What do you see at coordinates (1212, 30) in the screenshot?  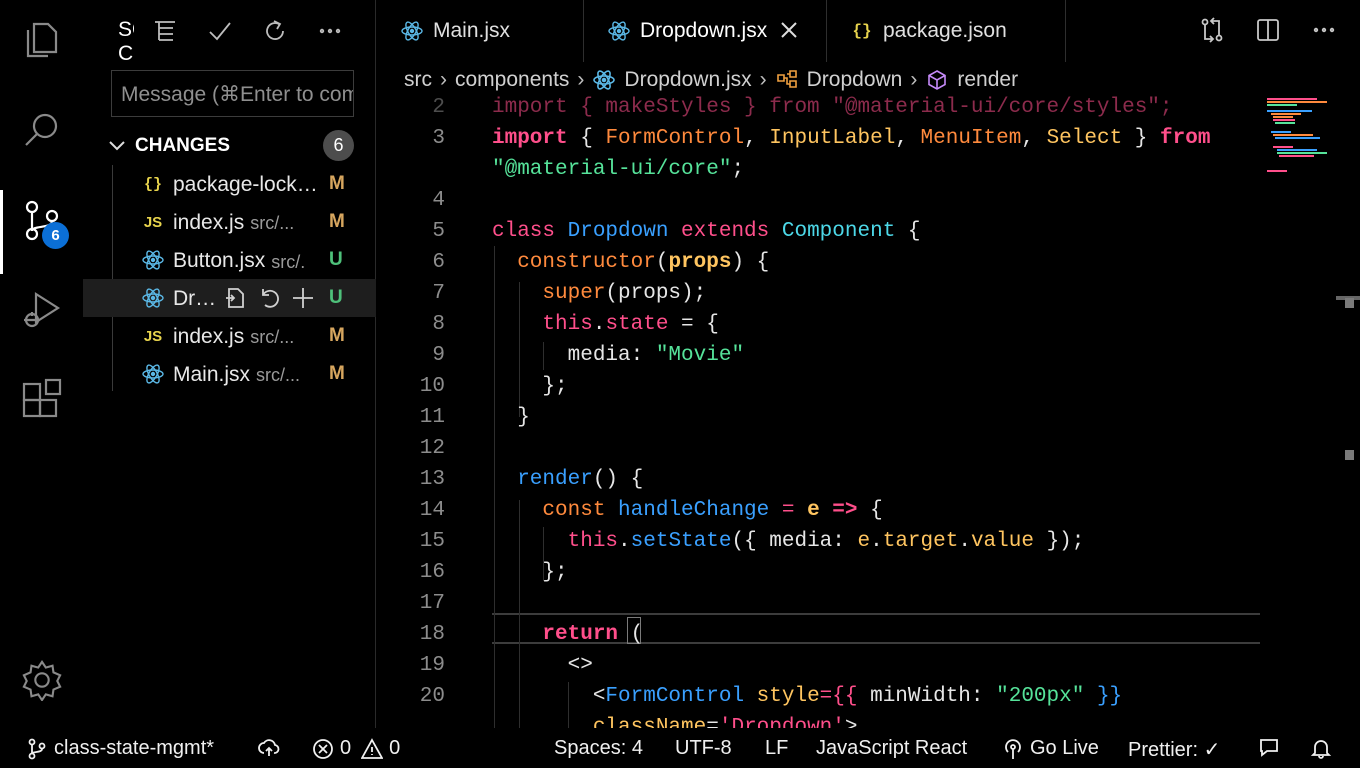 I see `open-changes-icon` at bounding box center [1212, 30].